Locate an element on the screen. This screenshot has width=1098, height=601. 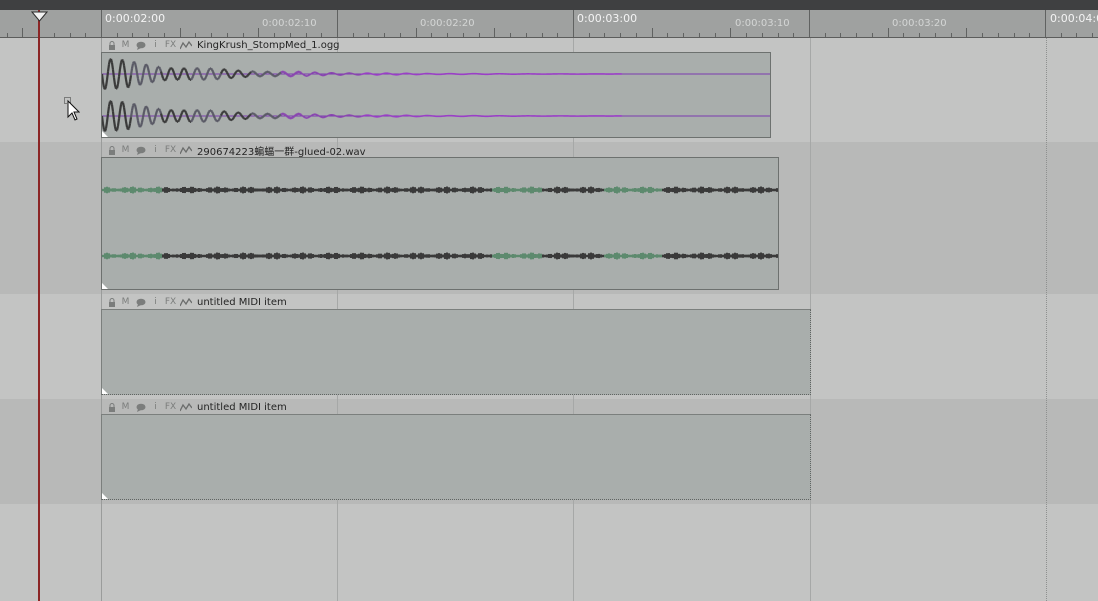
mouse-pointer-icon is located at coordinates (72, 109).